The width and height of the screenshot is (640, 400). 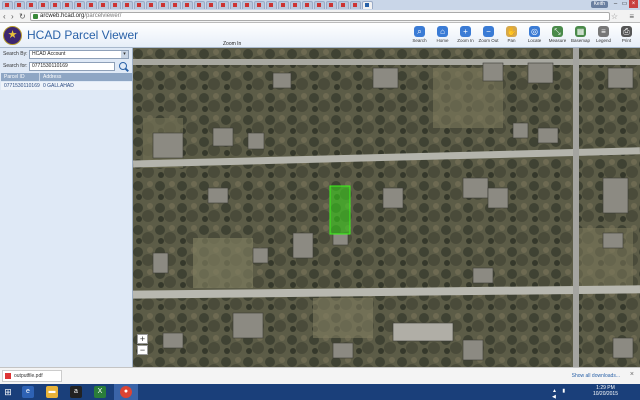 I want to click on print-icon: ⎙, so click(x=626, y=31).